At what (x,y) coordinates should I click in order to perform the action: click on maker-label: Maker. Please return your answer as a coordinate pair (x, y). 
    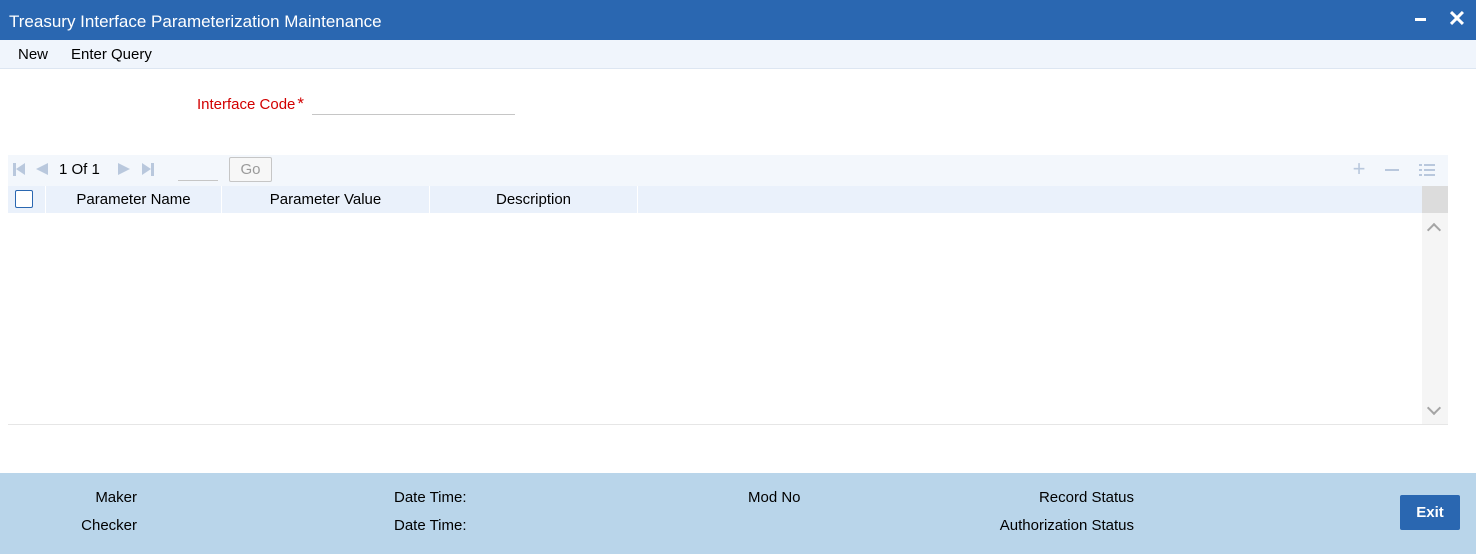
    Looking at the image, I should click on (116, 497).